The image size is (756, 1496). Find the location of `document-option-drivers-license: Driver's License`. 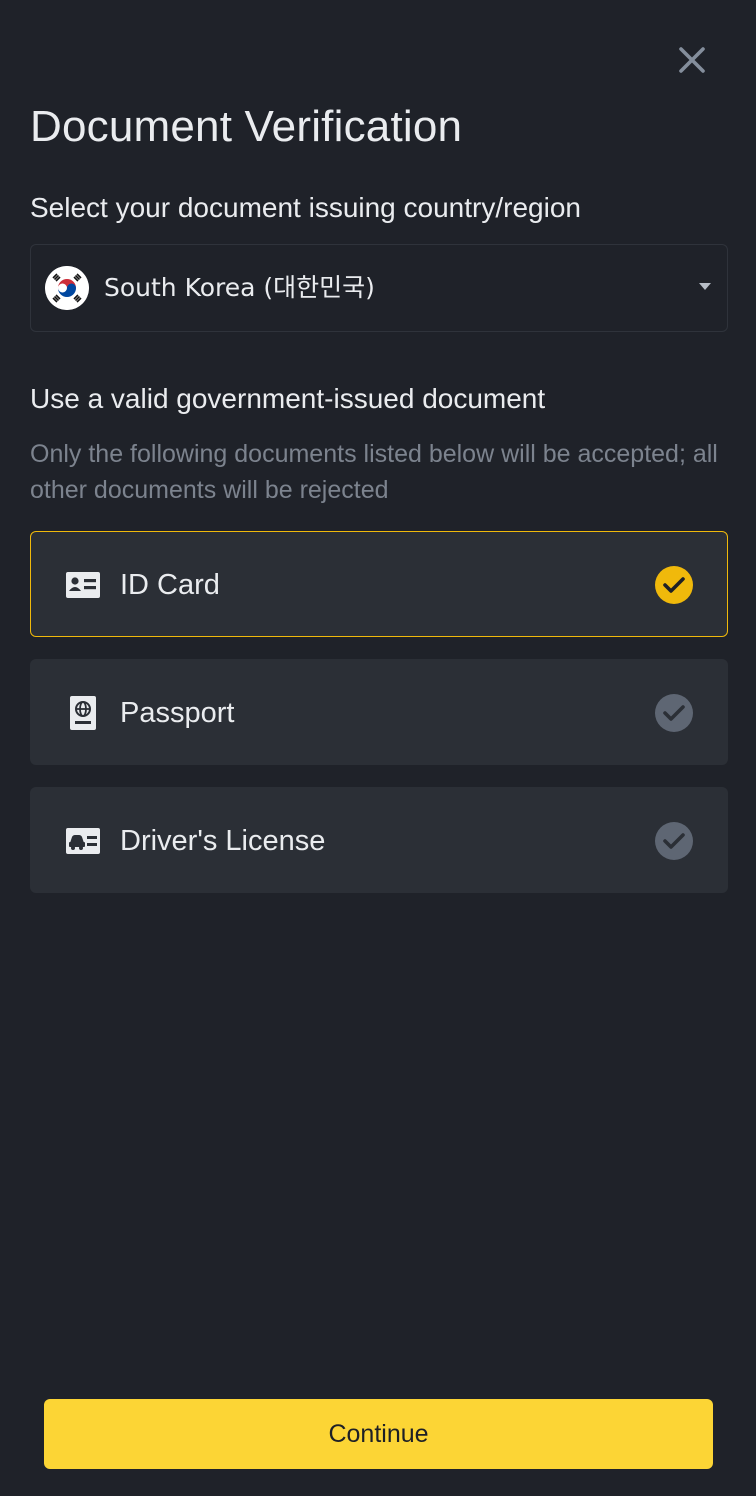

document-option-drivers-license: Driver's License is located at coordinates (379, 840).